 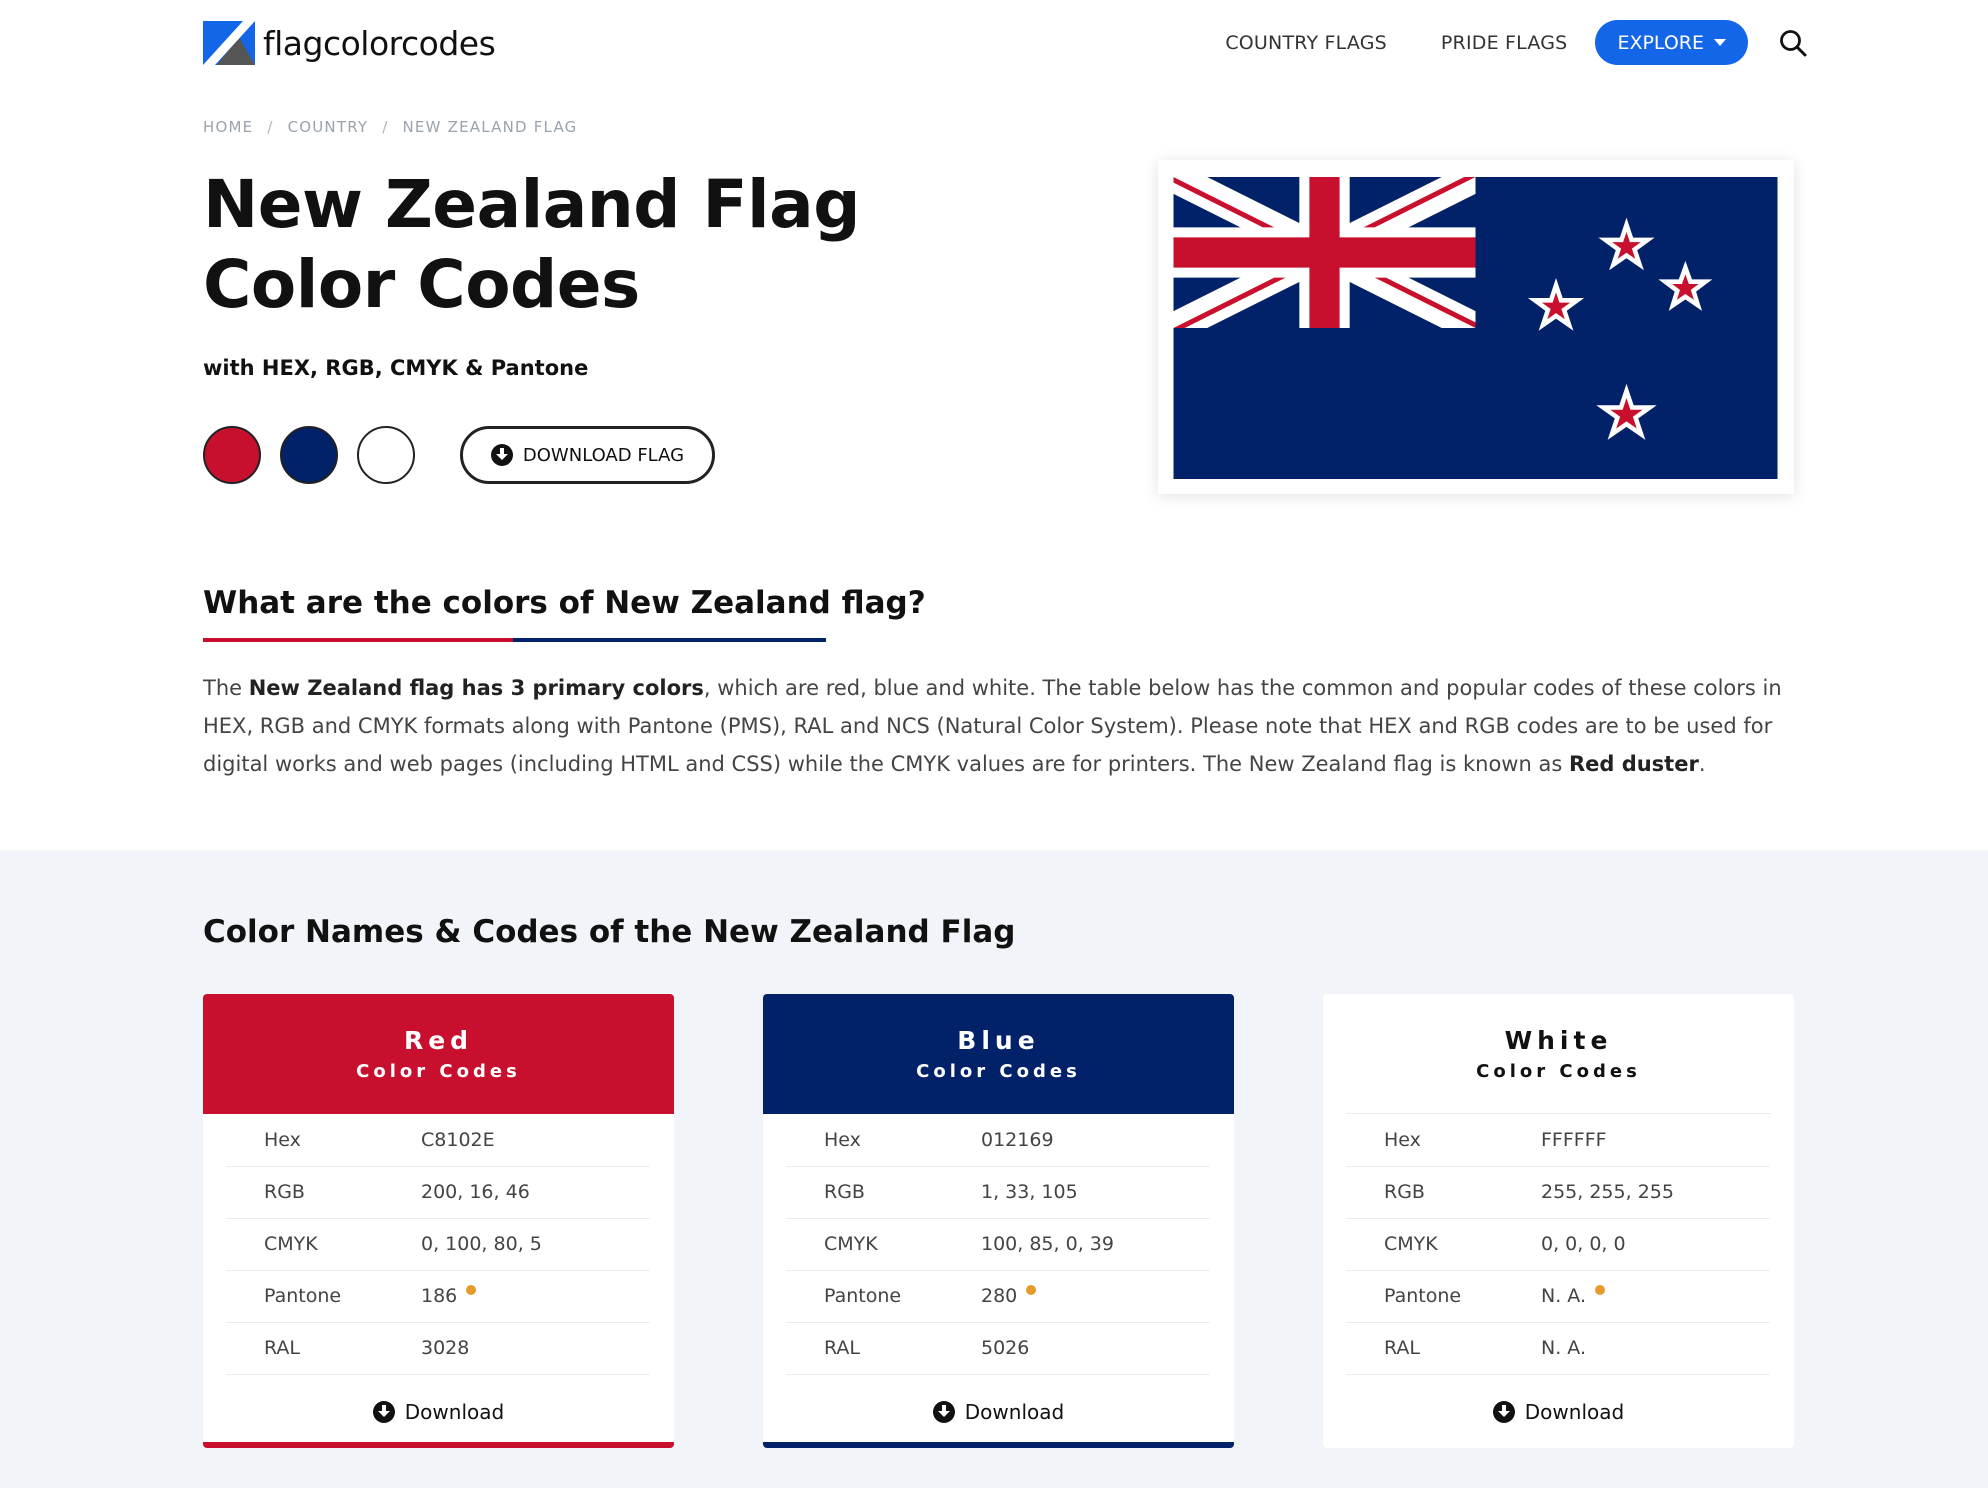 I want to click on page-title: New Zealand Flag Color Codes, so click(x=531, y=244).